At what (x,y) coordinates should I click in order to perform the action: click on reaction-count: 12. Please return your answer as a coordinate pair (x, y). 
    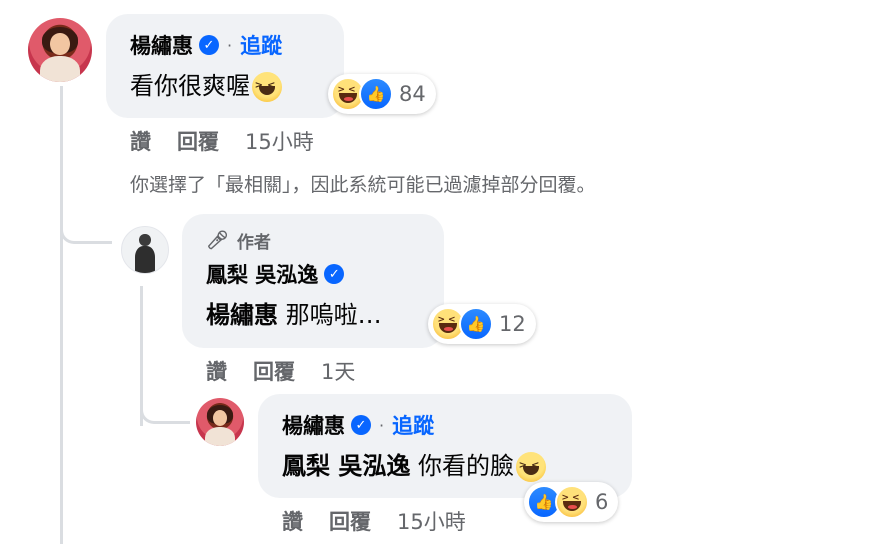
    Looking at the image, I should click on (512, 324).